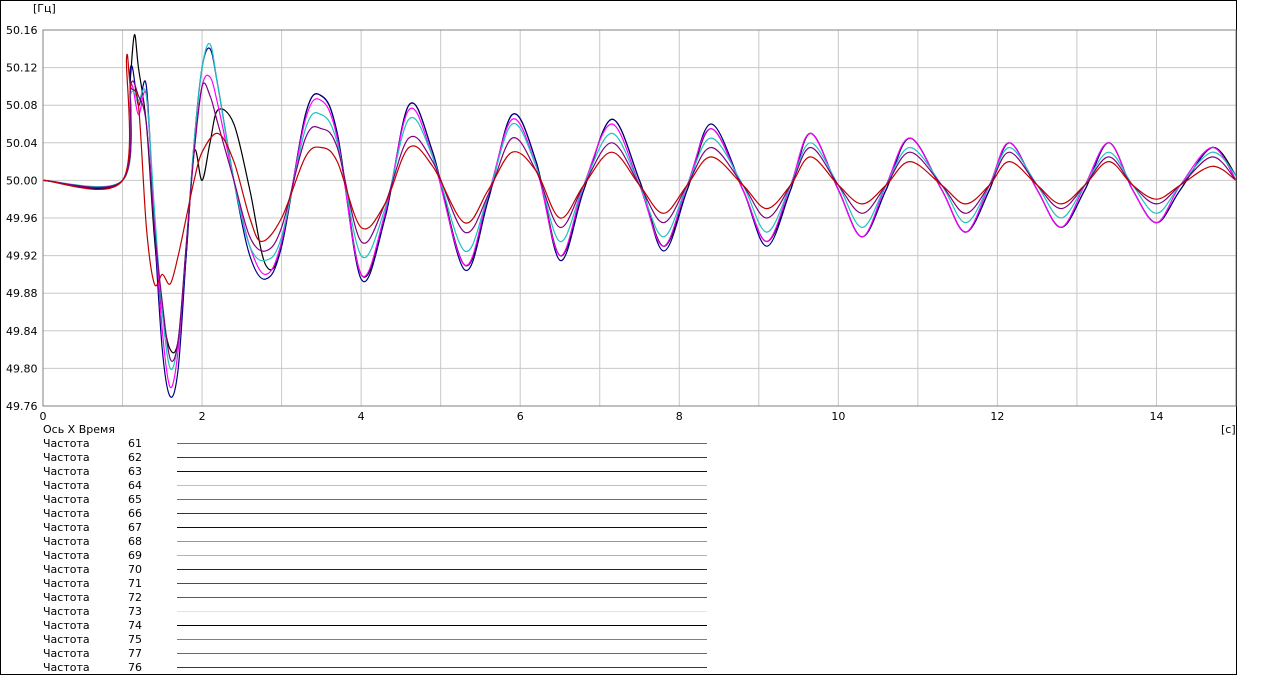 The height and width of the screenshot is (696, 1277). I want to click on legend-number: 65, so click(135, 499).